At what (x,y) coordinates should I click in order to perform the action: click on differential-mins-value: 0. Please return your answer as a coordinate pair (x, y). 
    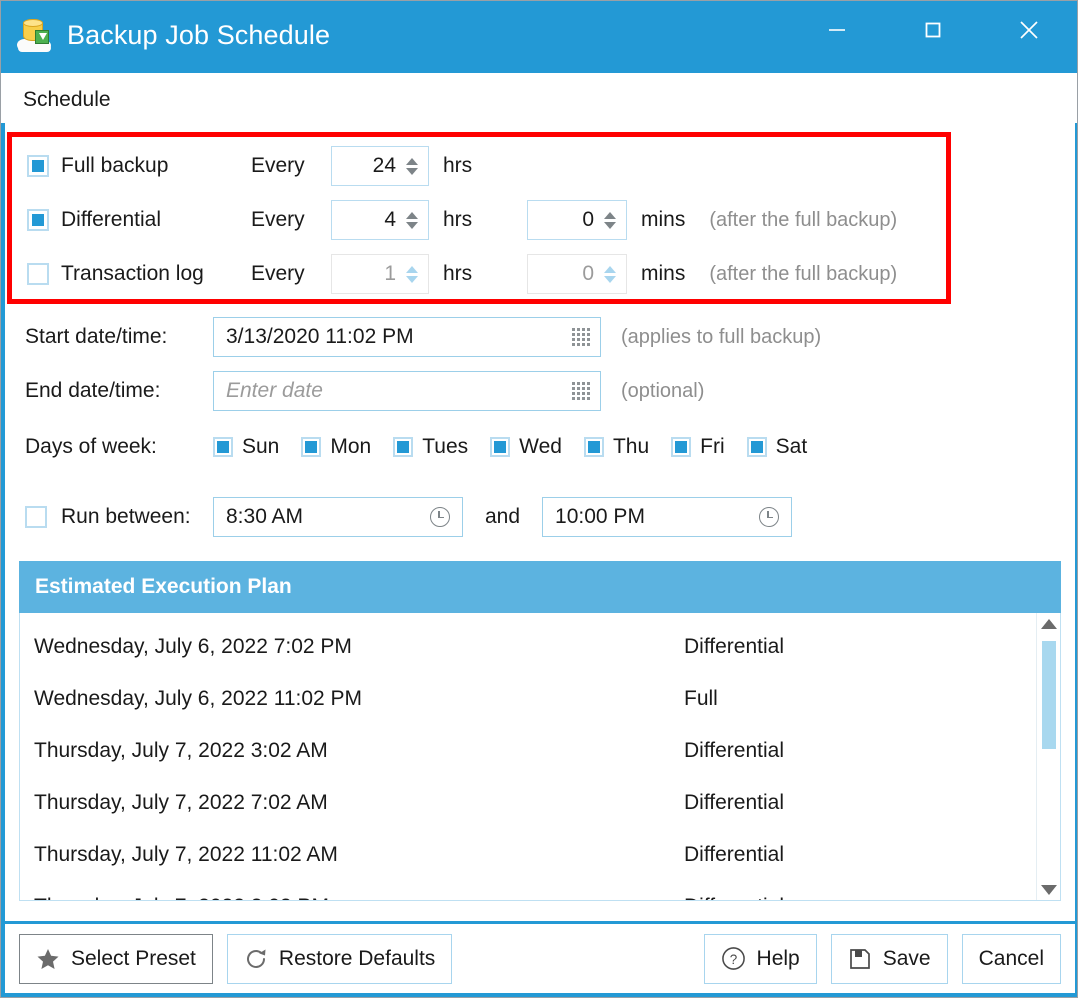
    Looking at the image, I should click on (588, 219).